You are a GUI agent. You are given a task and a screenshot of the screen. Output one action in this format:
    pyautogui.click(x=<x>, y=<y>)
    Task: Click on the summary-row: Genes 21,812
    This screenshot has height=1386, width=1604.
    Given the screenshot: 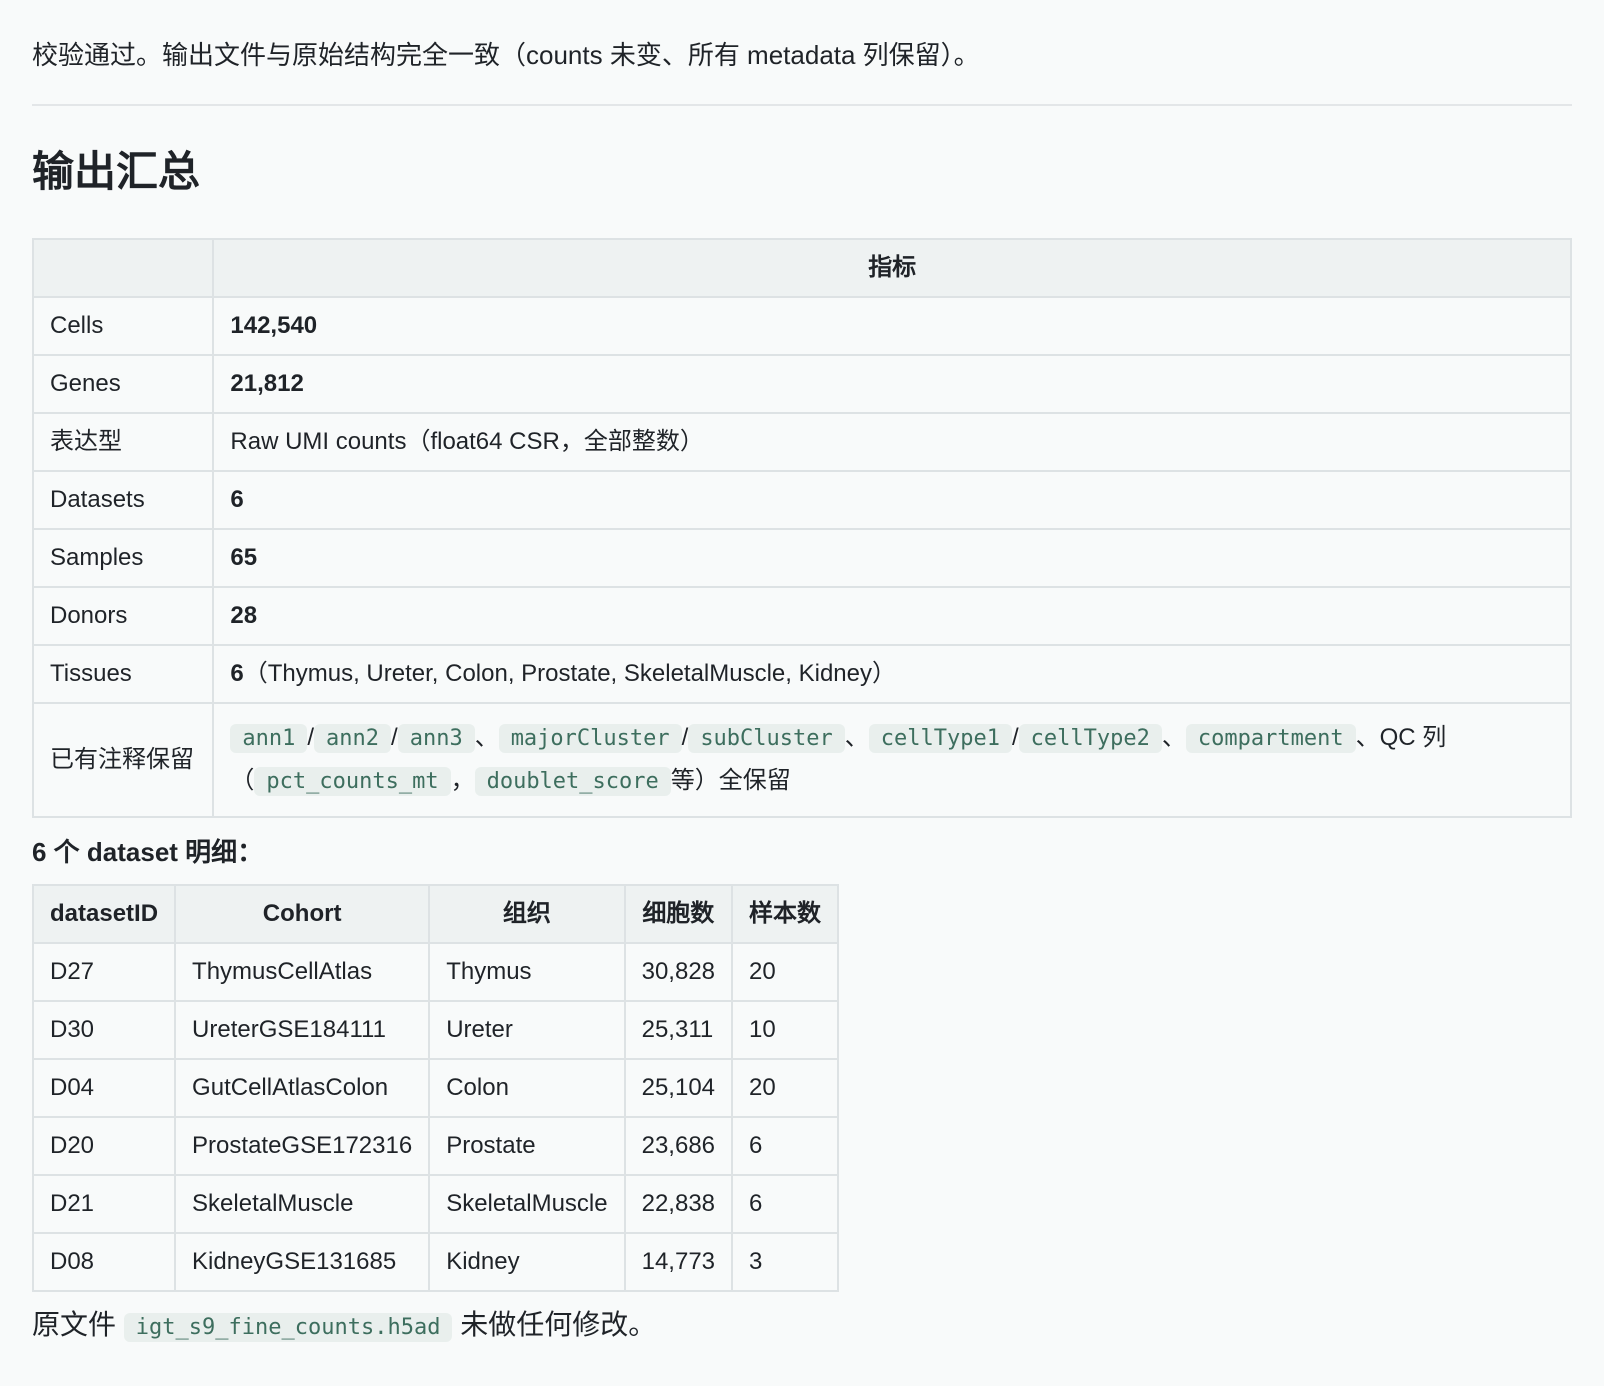 What is the action you would take?
    pyautogui.click(x=801, y=384)
    